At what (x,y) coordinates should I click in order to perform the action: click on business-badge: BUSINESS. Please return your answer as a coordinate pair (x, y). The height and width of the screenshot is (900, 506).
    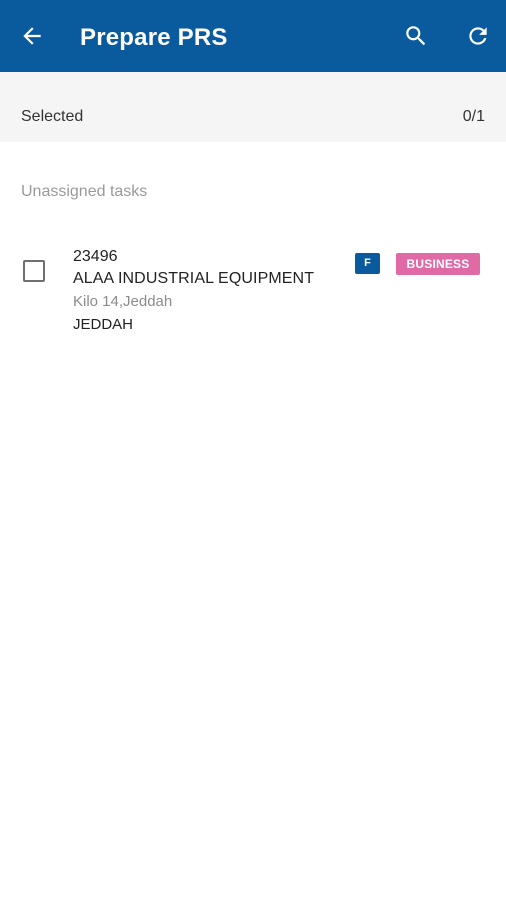
    Looking at the image, I should click on (438, 264).